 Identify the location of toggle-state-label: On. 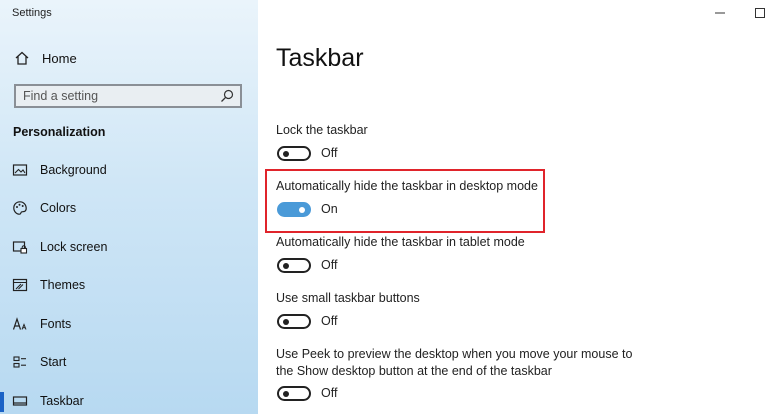
(329, 209).